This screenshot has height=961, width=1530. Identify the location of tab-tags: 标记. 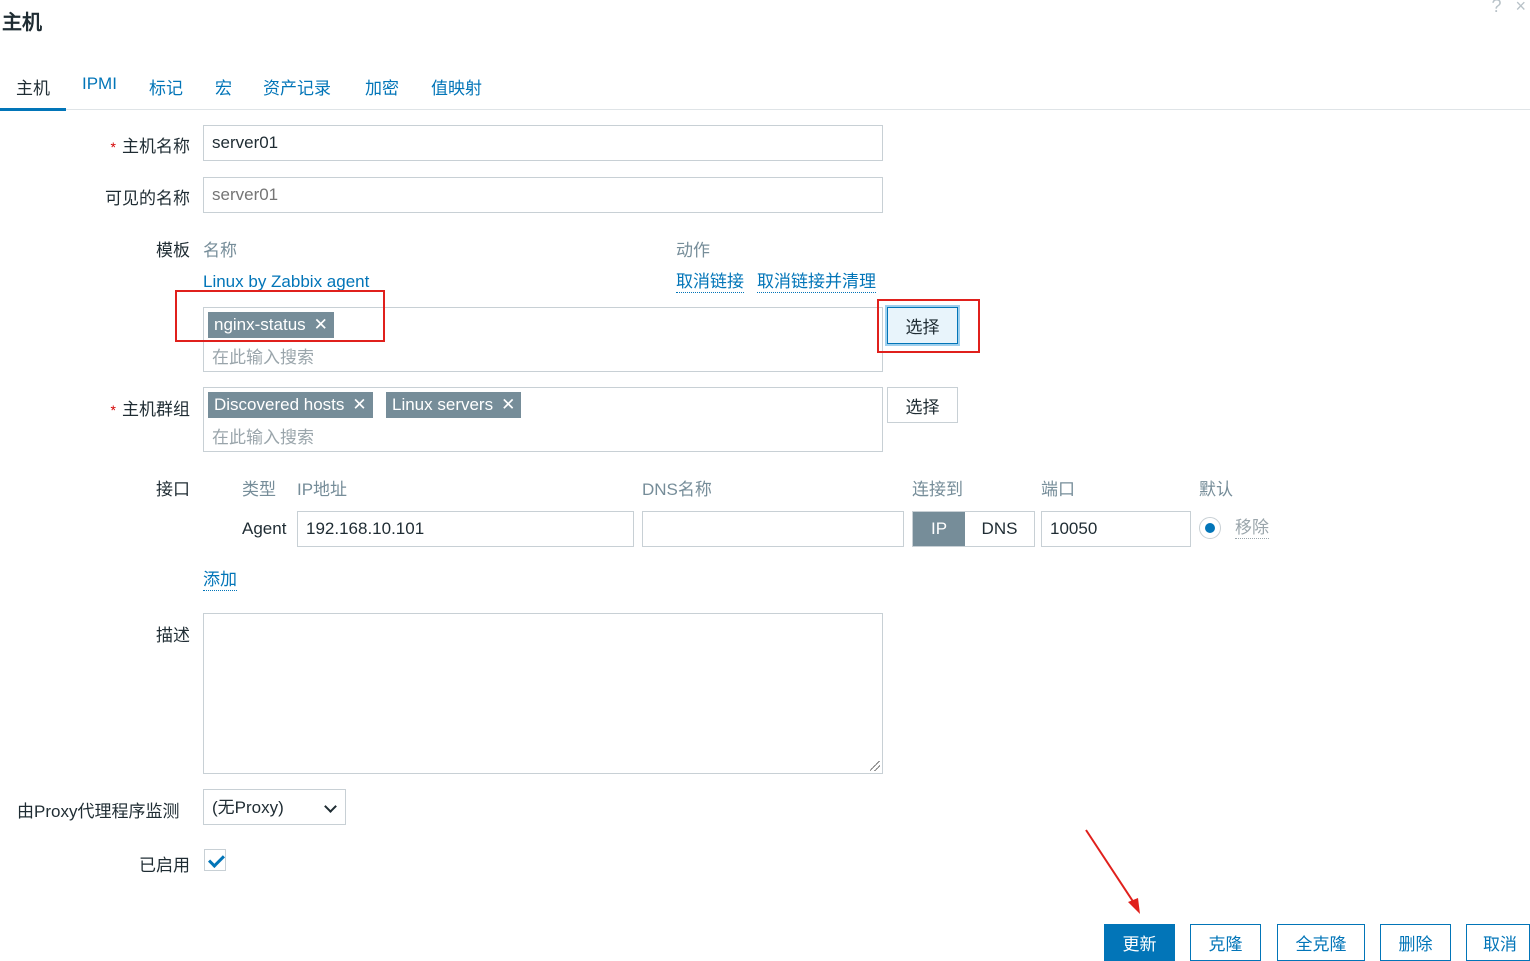
(166, 86).